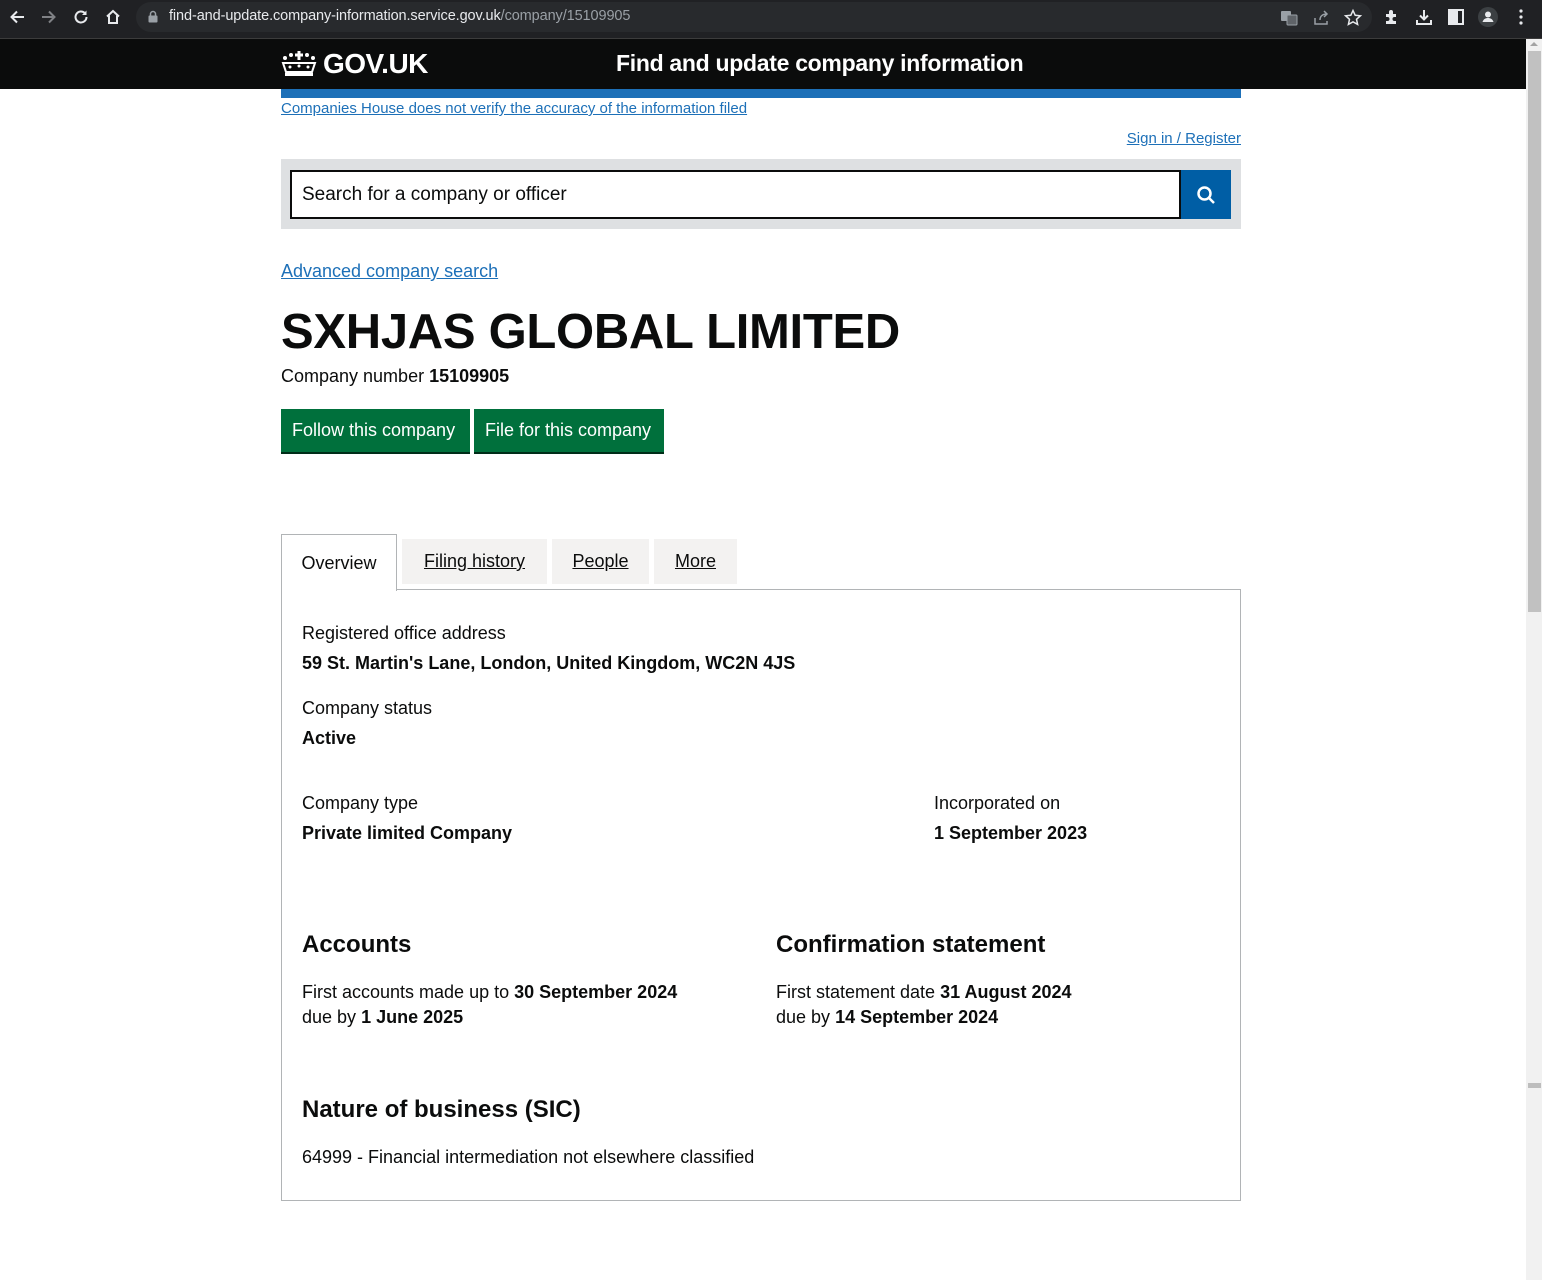 This screenshot has height=1280, width=1542. What do you see at coordinates (1184, 138) in the screenshot?
I see `sign-in-register-link: Sign in / Register` at bounding box center [1184, 138].